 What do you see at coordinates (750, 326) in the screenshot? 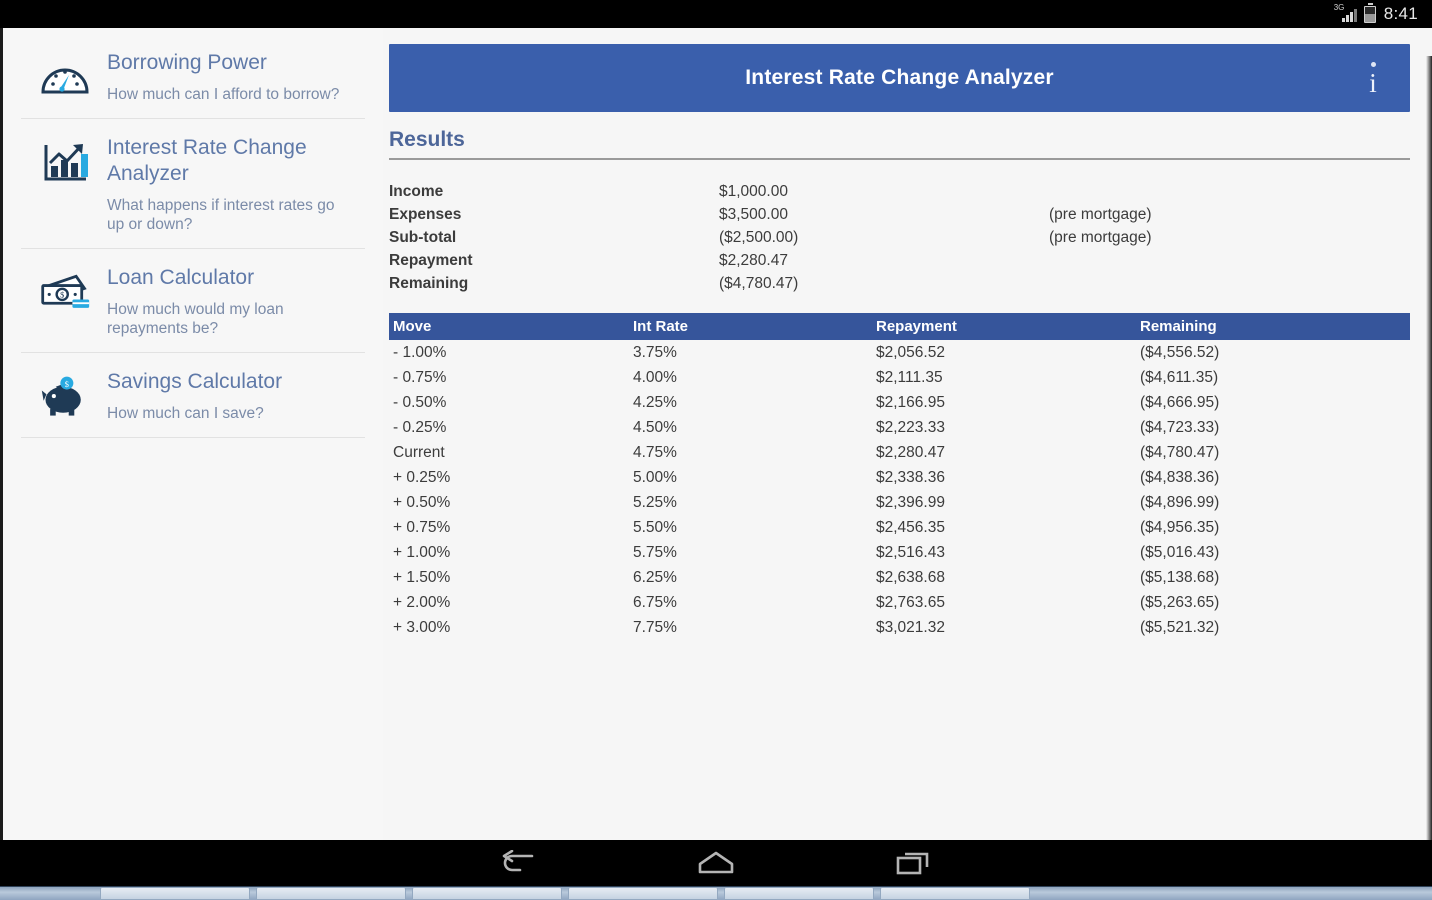
I see `rate-table-column-header: Int Rate` at bounding box center [750, 326].